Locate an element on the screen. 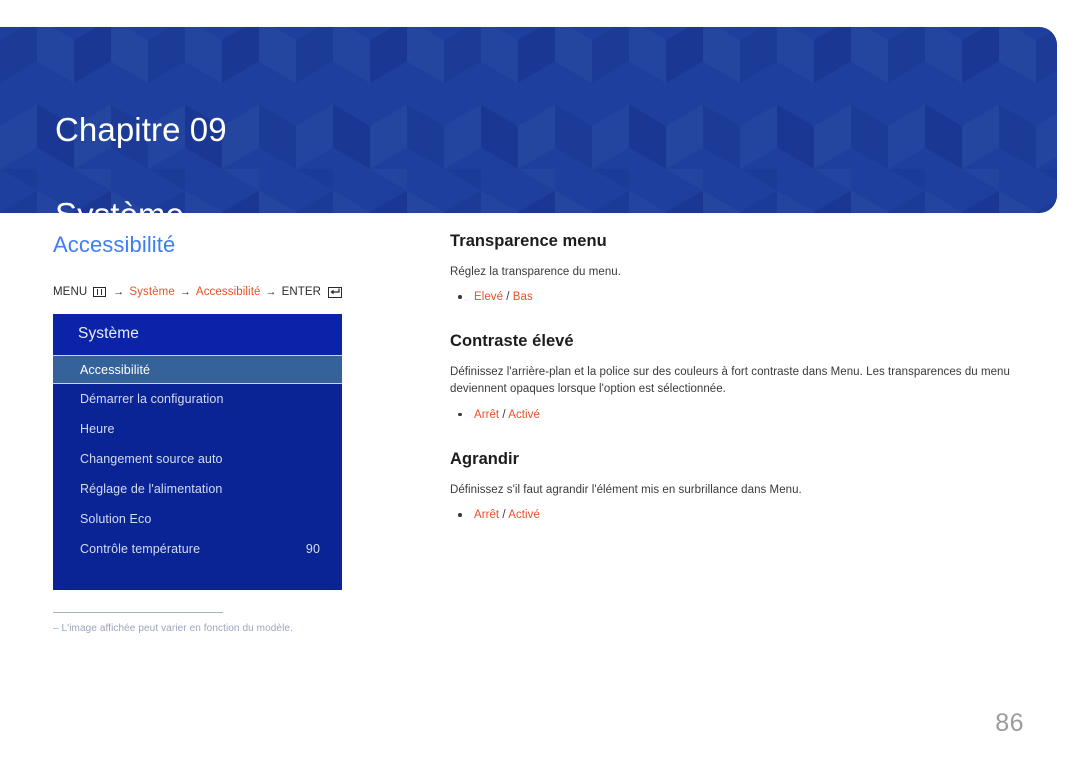 The image size is (1080, 763). osd-item-accessibilite: Accessibilité is located at coordinates (197, 370).